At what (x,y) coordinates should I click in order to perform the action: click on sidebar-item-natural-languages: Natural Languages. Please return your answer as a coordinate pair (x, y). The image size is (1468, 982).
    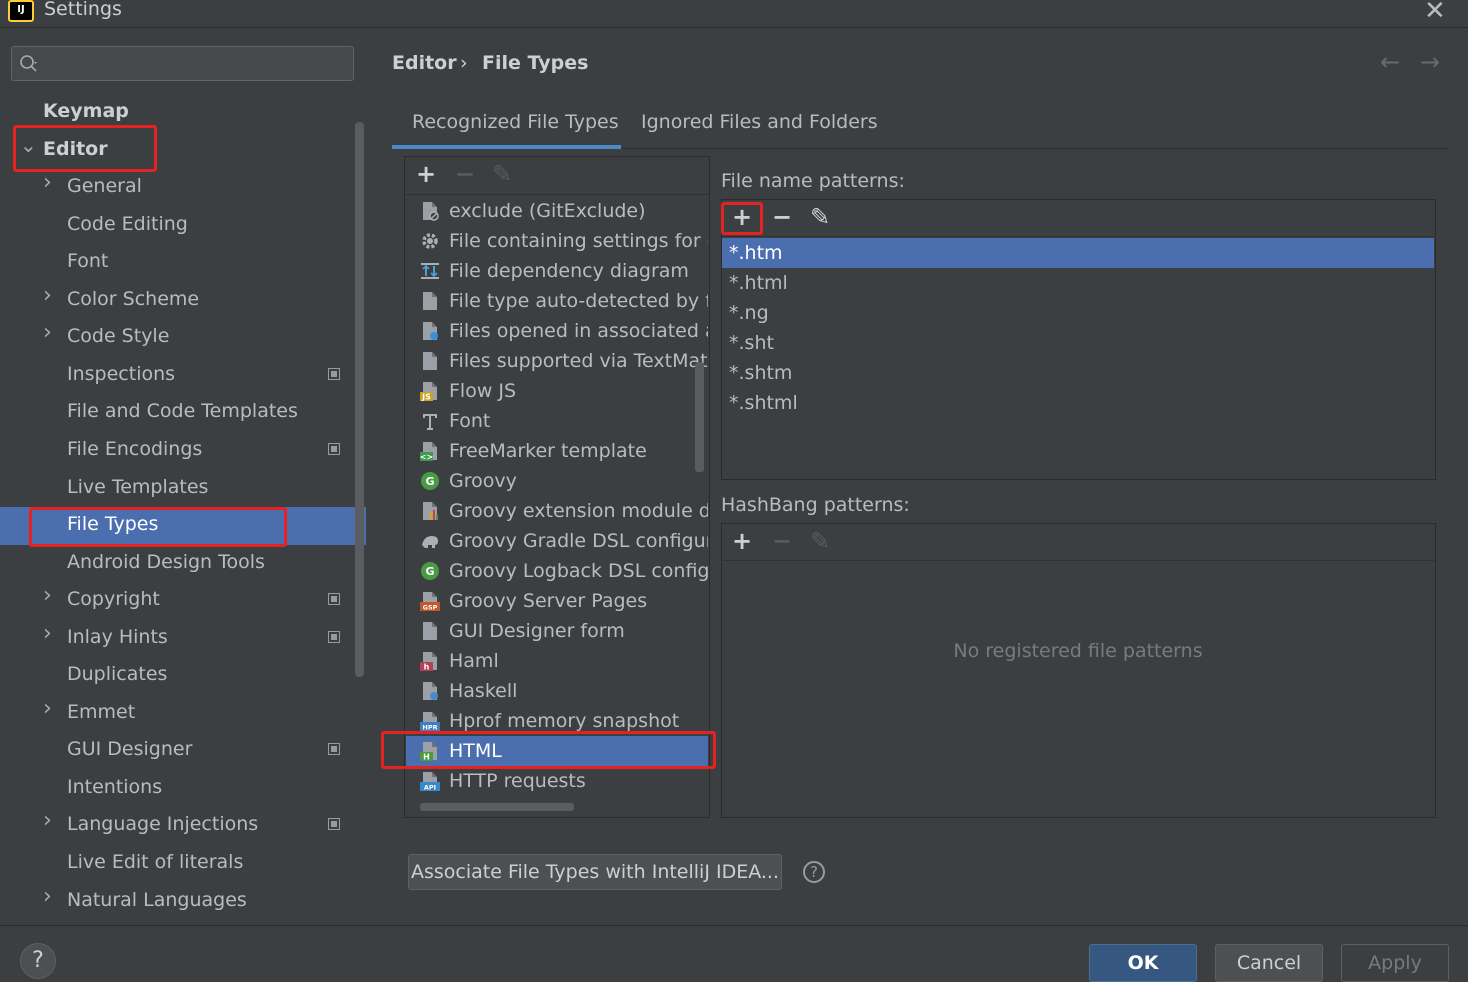
    Looking at the image, I should click on (157, 900).